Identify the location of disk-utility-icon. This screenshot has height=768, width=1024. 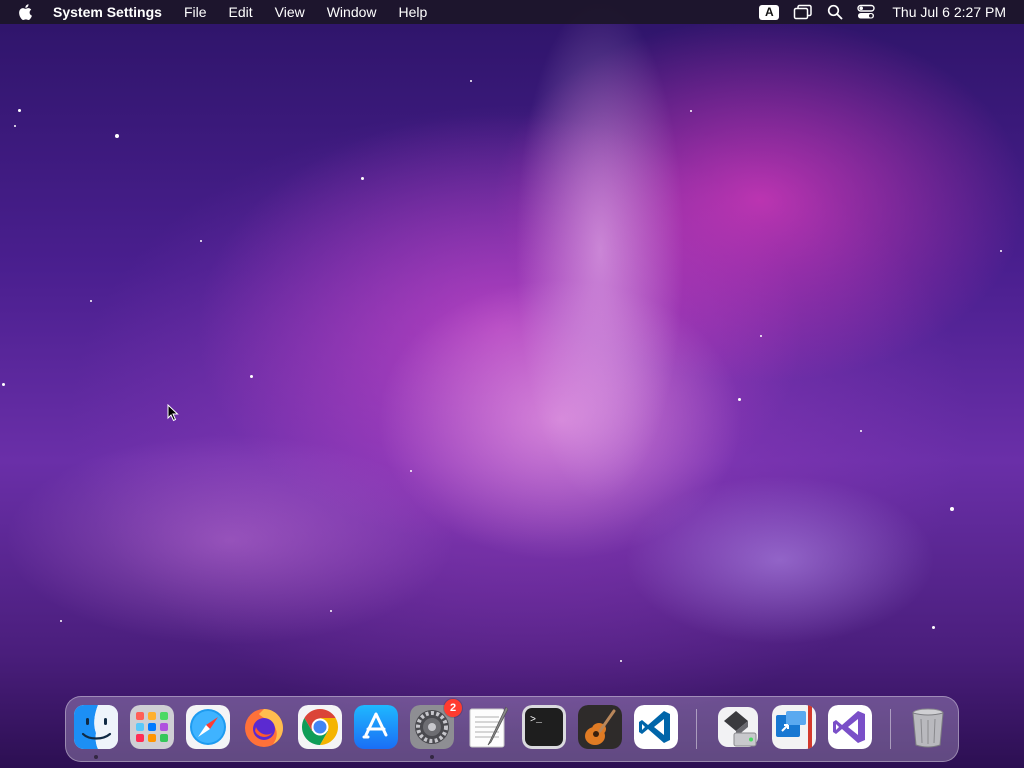
(738, 727).